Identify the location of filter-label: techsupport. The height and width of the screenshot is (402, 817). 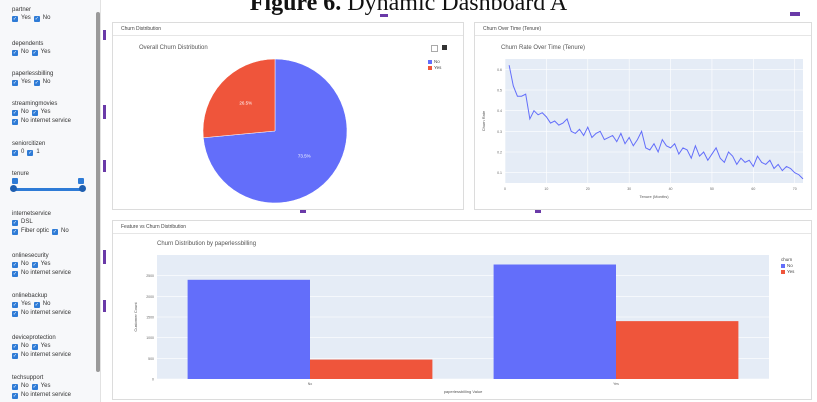
(28, 378).